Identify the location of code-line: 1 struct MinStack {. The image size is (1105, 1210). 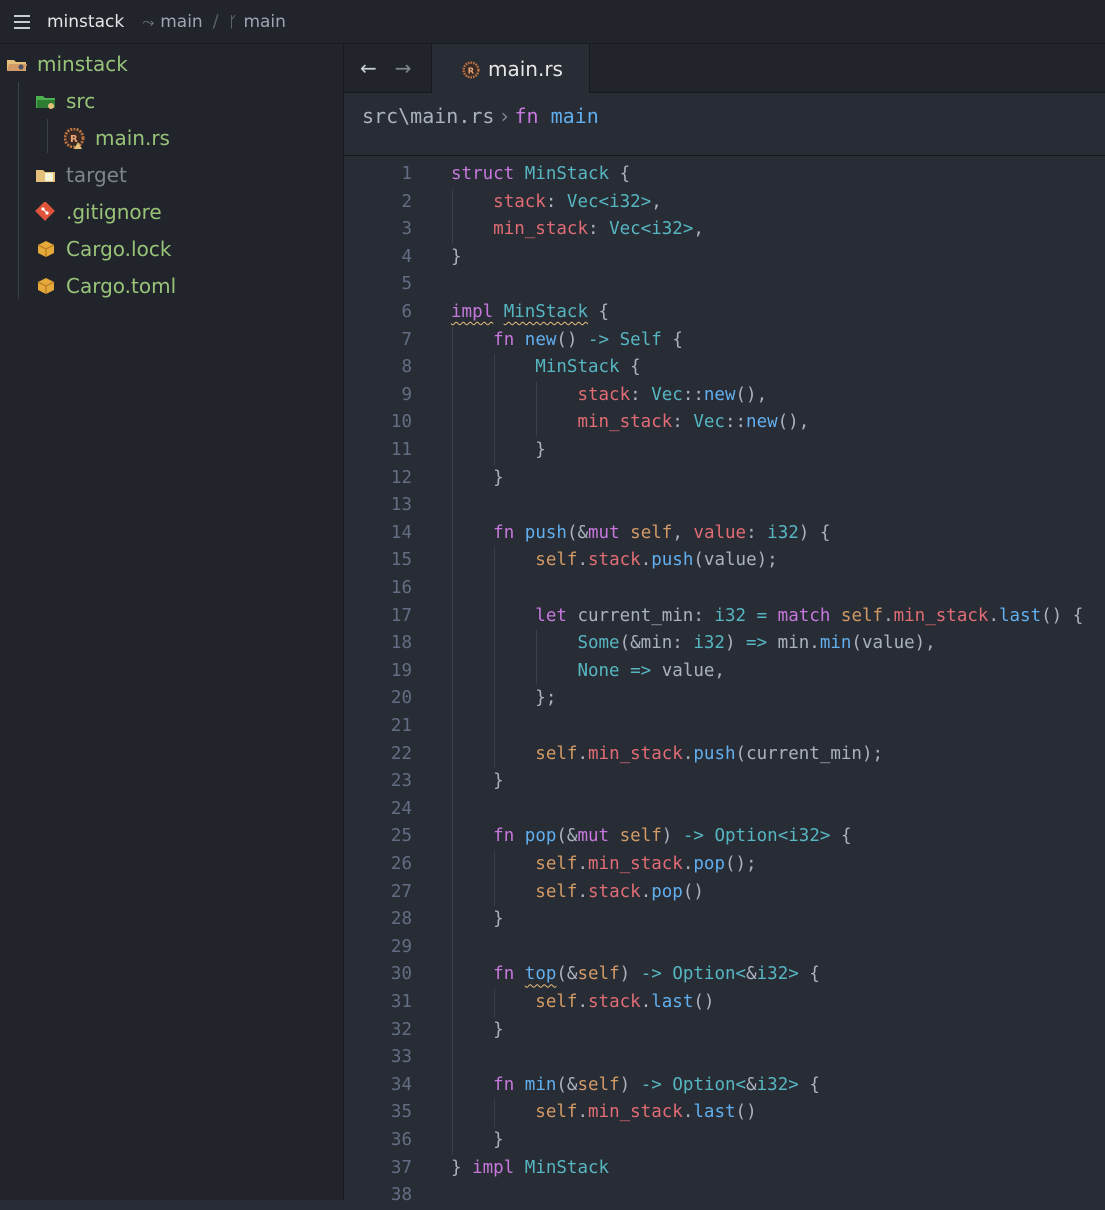
(724, 175).